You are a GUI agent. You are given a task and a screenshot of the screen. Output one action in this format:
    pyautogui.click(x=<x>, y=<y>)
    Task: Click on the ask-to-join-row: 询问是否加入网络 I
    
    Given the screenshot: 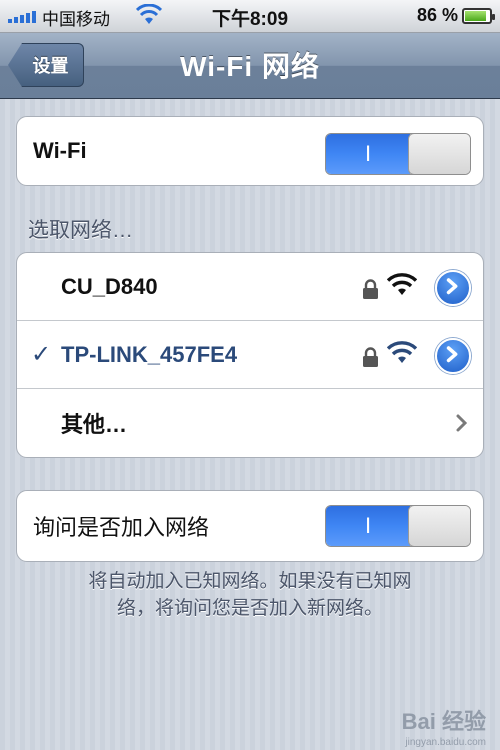 What is the action you would take?
    pyautogui.click(x=250, y=526)
    